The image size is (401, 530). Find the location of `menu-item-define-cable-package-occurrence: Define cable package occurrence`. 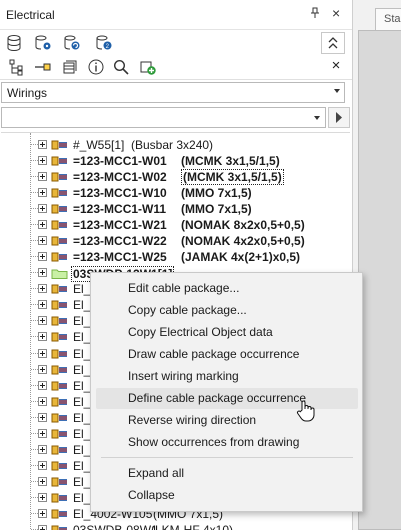

menu-item-define-cable-package-occurrence: Define cable package occurrence is located at coordinates (227, 398).